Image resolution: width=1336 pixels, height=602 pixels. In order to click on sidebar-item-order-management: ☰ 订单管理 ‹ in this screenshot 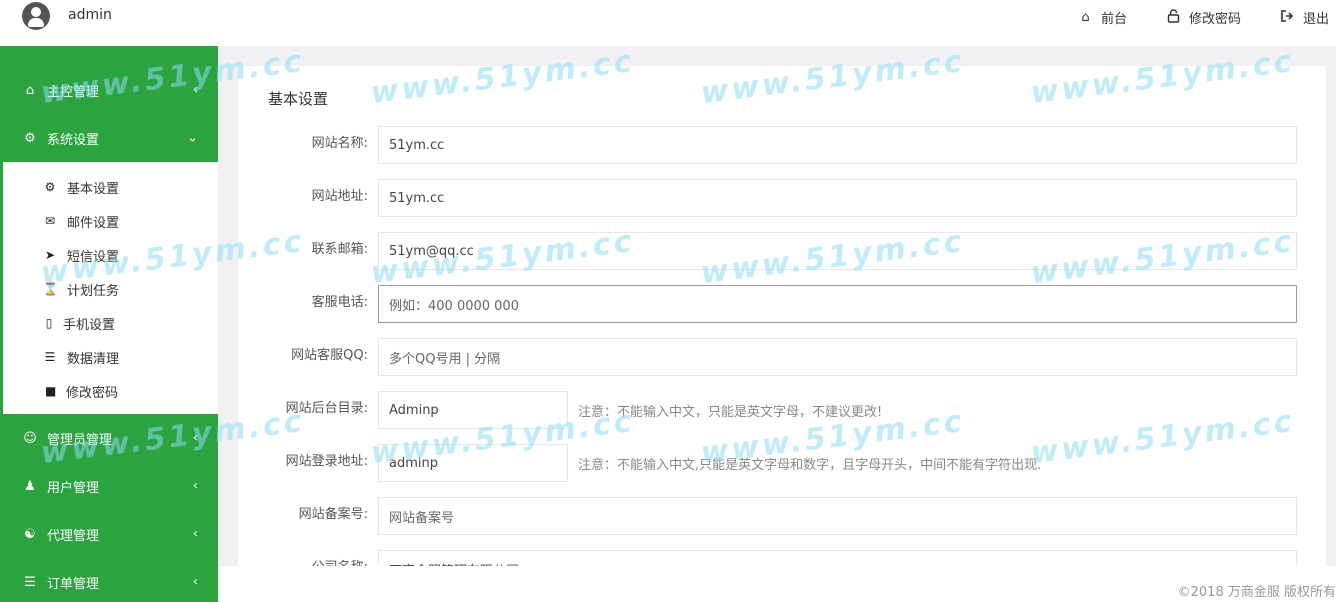, I will do `click(109, 580)`.